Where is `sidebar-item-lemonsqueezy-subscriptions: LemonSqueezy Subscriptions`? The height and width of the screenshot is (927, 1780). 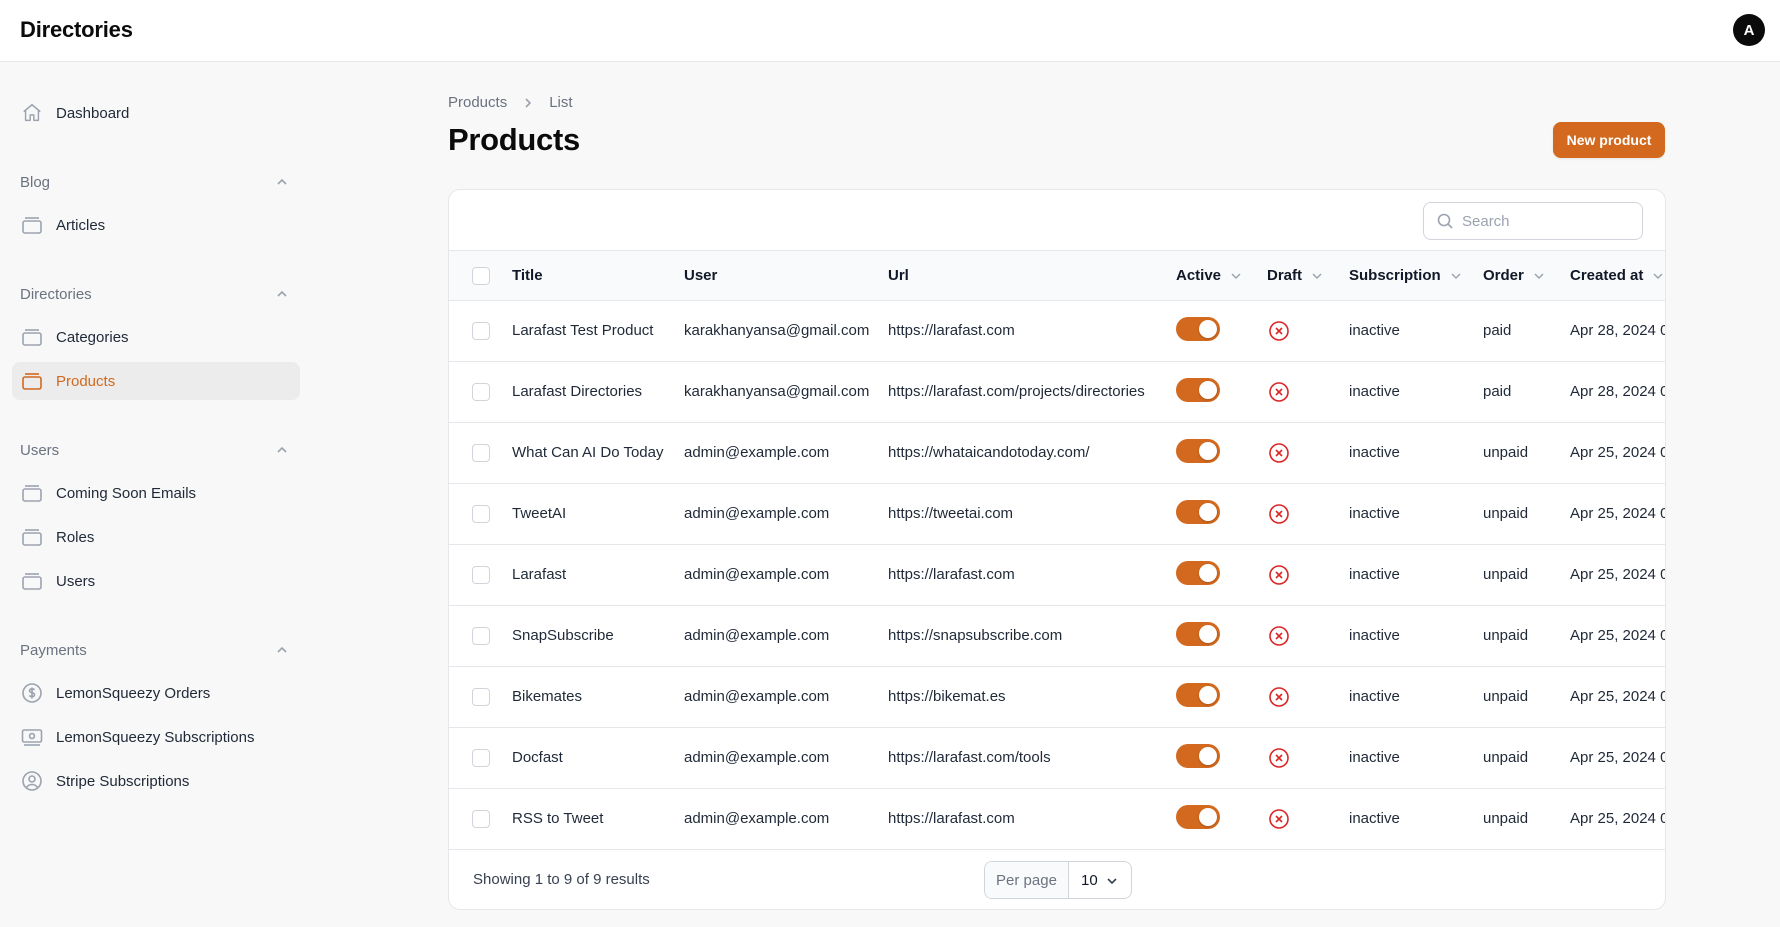 sidebar-item-lemonsqueezy-subscriptions: LemonSqueezy Subscriptions is located at coordinates (156, 737).